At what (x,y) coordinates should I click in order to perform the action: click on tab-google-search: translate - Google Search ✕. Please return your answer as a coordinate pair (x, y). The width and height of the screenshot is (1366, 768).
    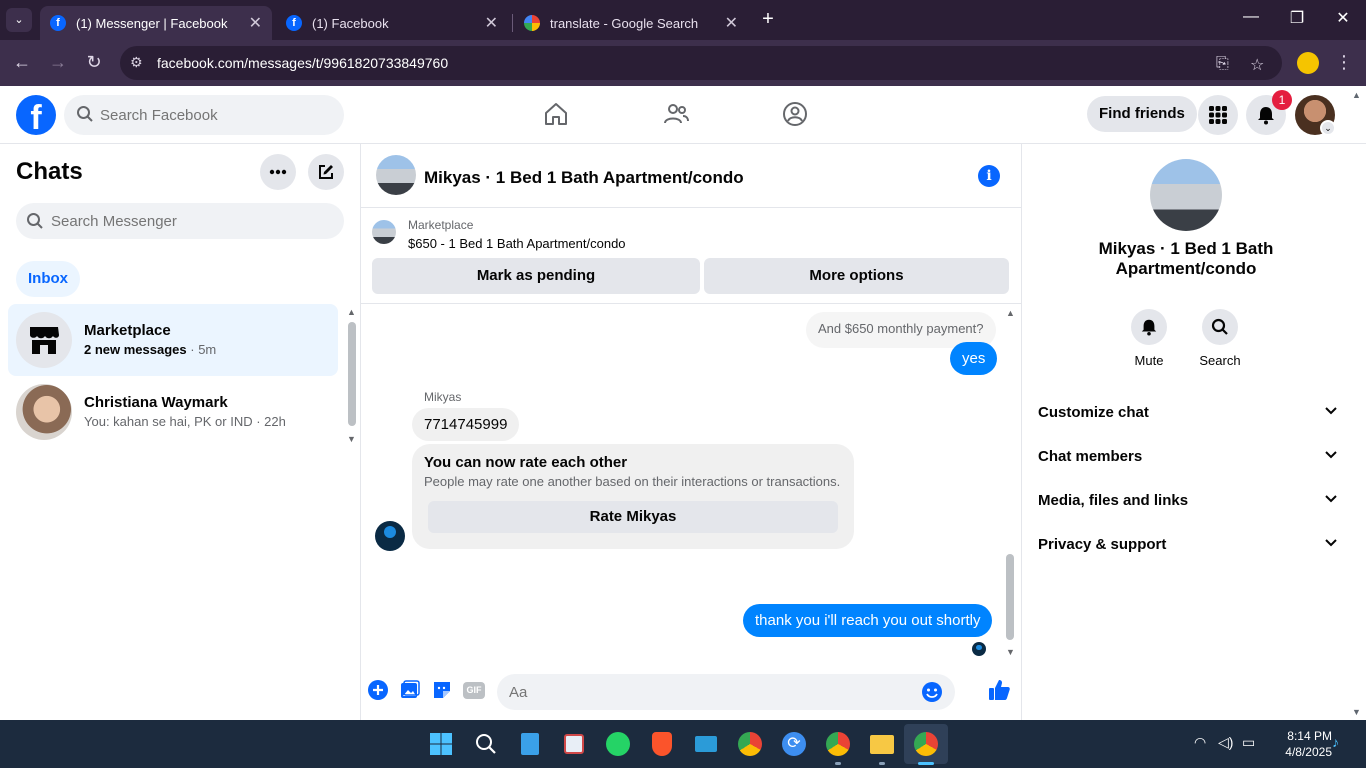
    Looking at the image, I should click on (631, 23).